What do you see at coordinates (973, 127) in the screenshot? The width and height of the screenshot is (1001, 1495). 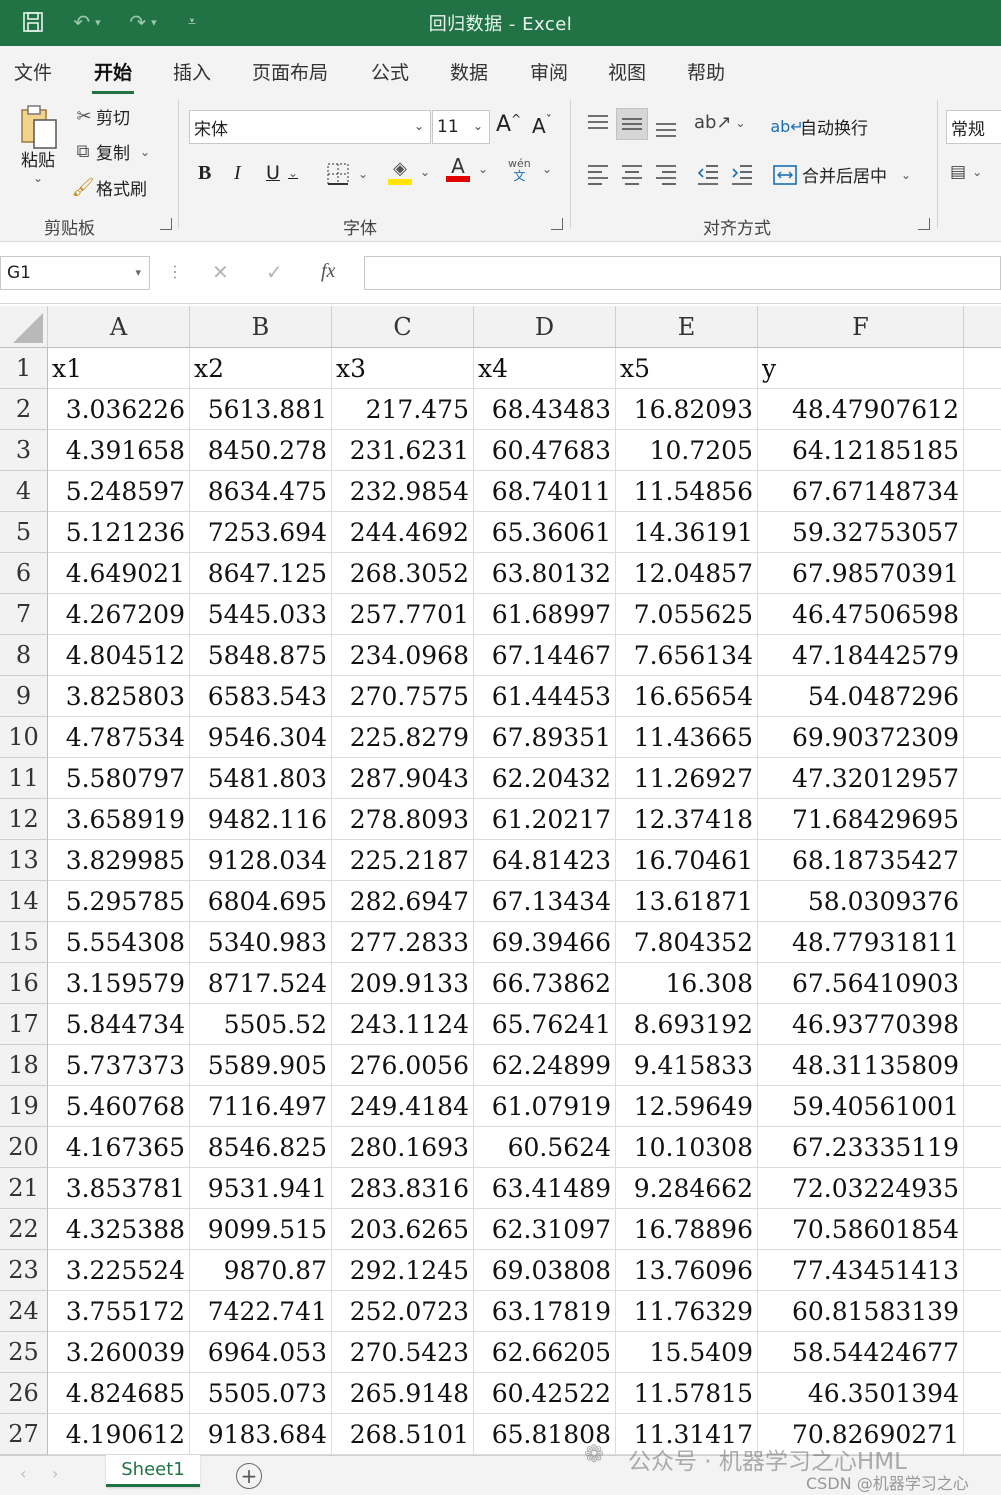 I see `number-format-combobox: 常规` at bounding box center [973, 127].